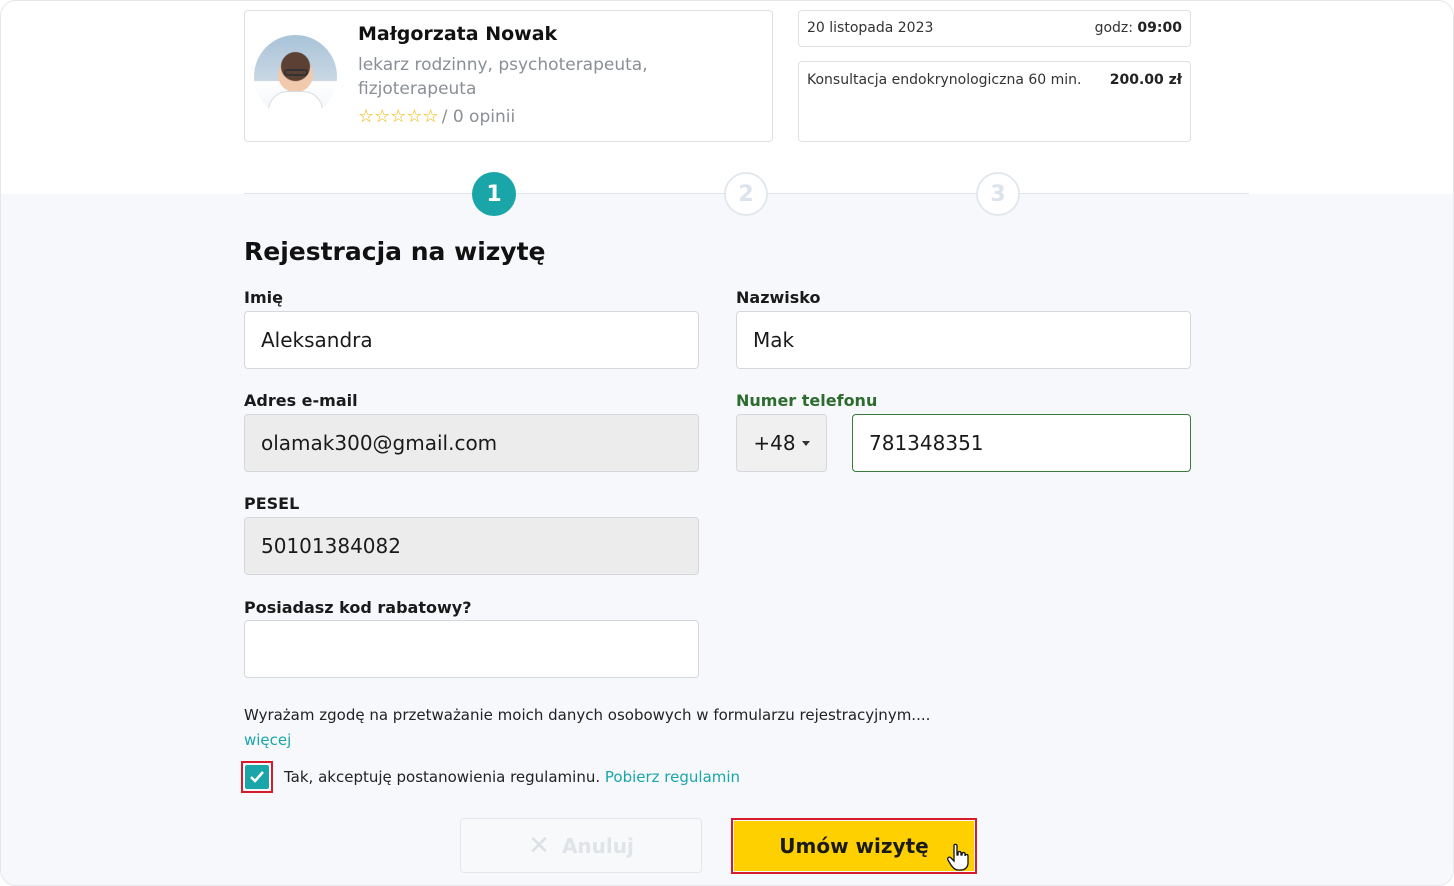 The image size is (1454, 886). I want to click on form-title: Rejestracja na wizytę, so click(395, 251).